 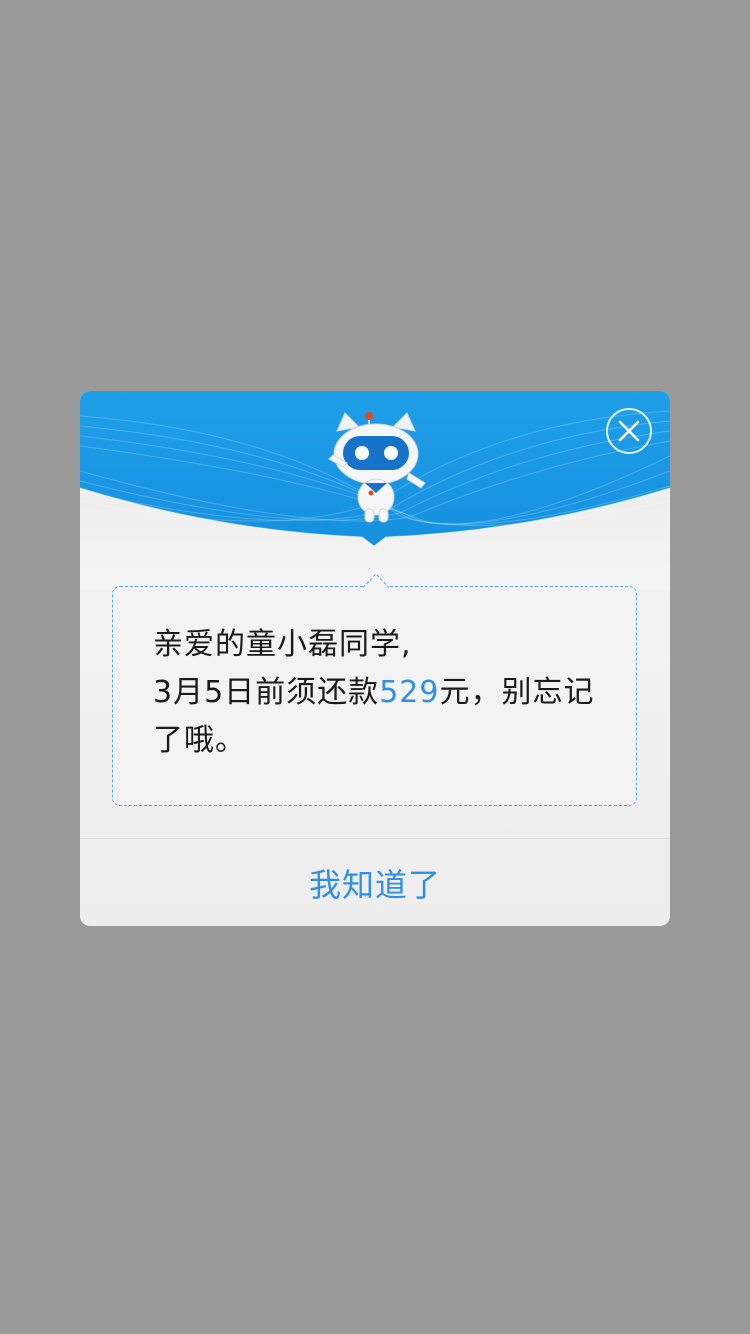 I want to click on got-it-button: 我知道了, so click(x=375, y=882).